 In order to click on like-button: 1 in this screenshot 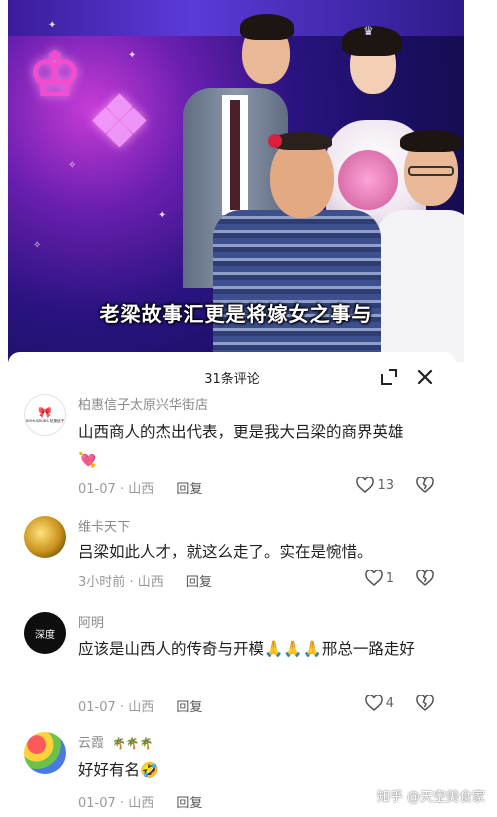, I will do `click(379, 578)`.